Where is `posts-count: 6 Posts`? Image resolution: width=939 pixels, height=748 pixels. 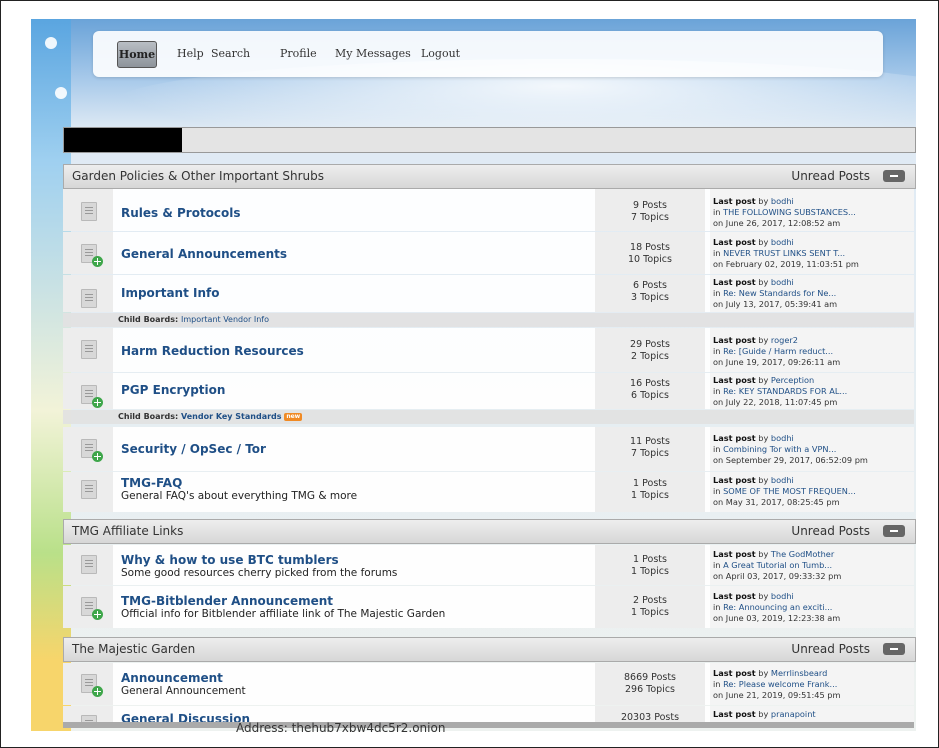 posts-count: 6 Posts is located at coordinates (650, 285).